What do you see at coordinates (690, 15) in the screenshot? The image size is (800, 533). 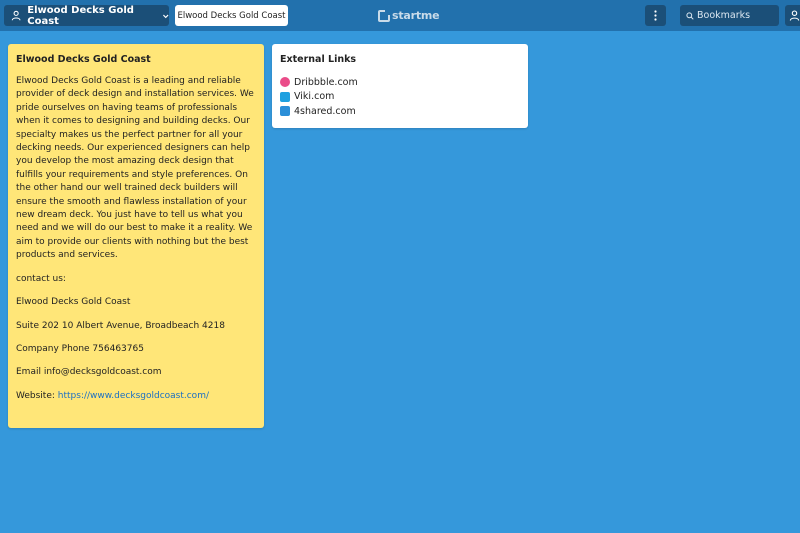 I see `search-icon` at bounding box center [690, 15].